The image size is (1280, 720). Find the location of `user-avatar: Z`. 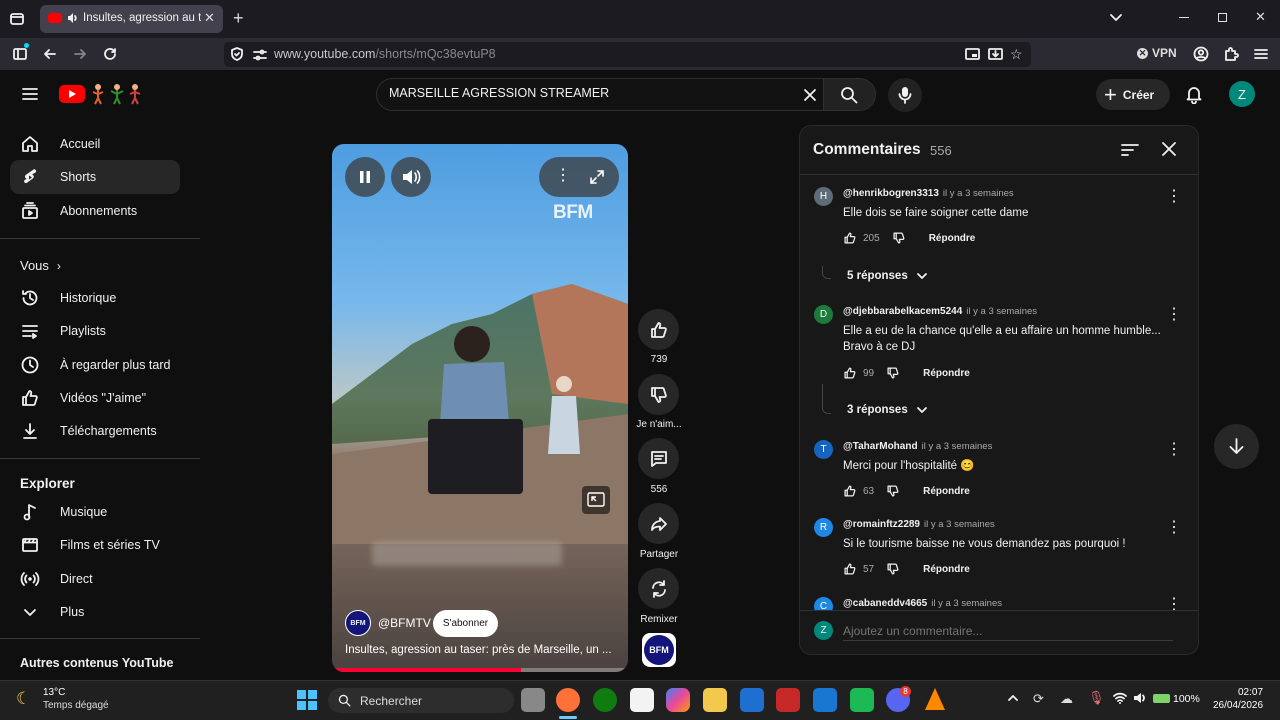

user-avatar: Z is located at coordinates (1242, 94).